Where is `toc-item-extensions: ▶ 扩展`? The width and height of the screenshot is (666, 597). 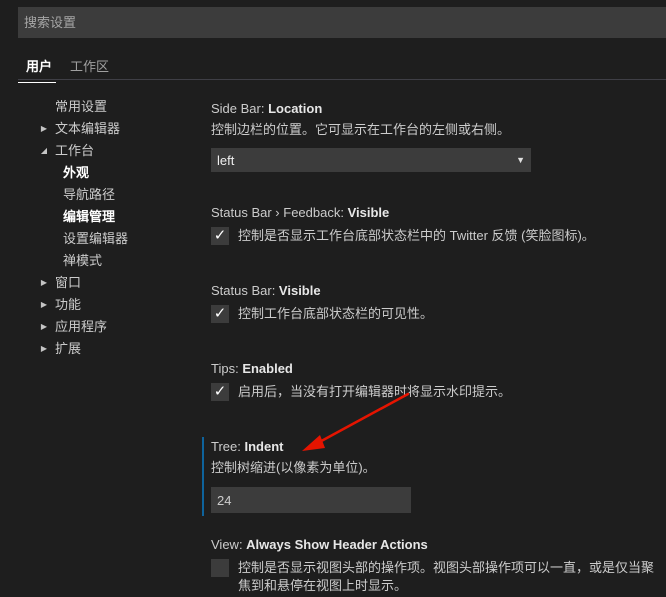 toc-item-extensions: ▶ 扩展 is located at coordinates (113, 349).